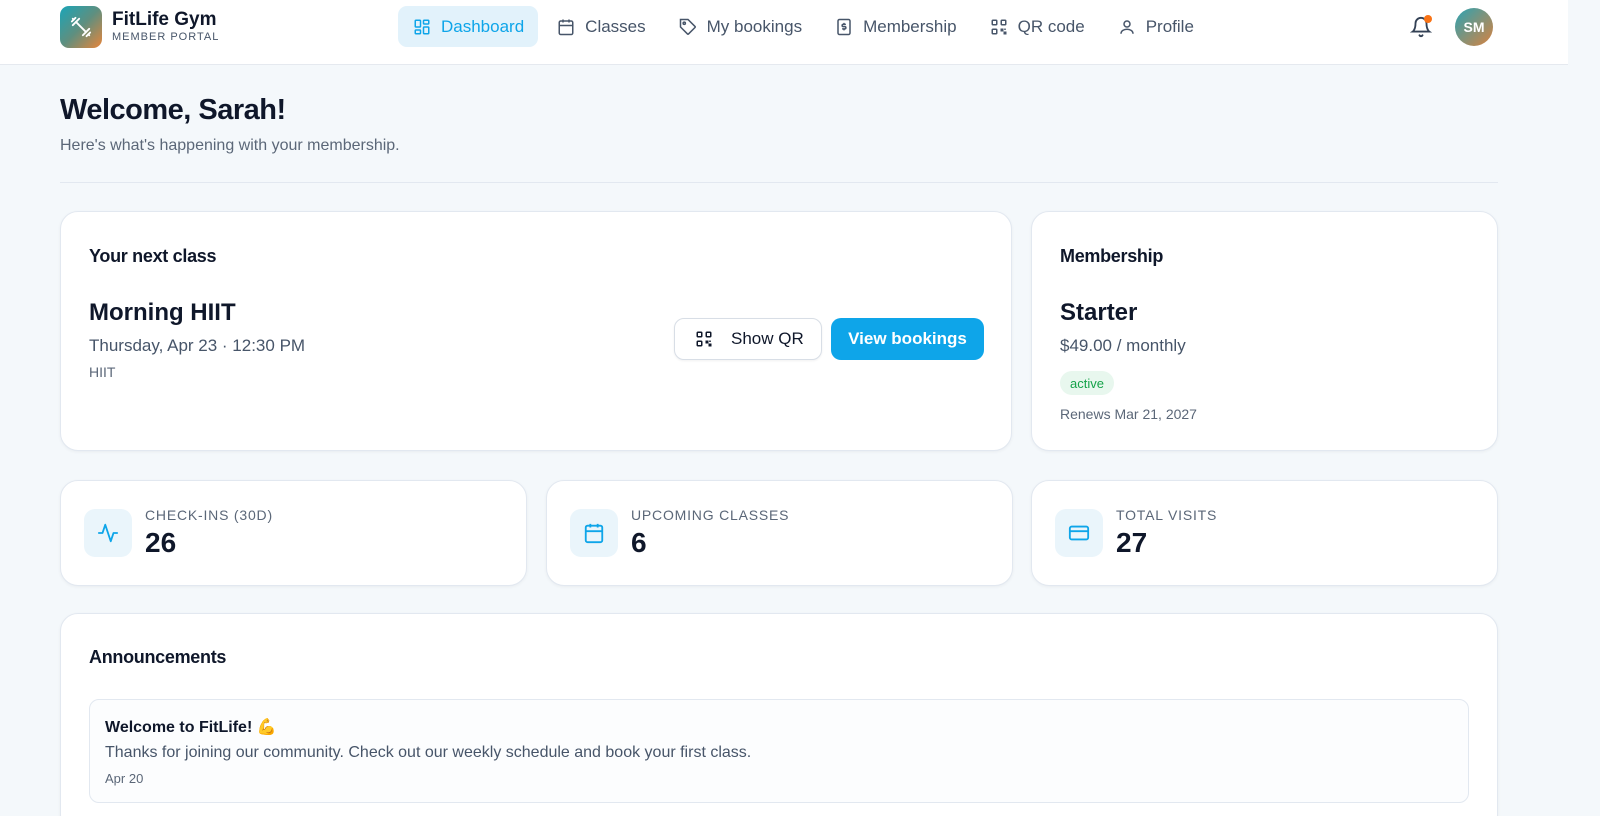  I want to click on renewal-date: Renews Mar 21, 2027, so click(1128, 414).